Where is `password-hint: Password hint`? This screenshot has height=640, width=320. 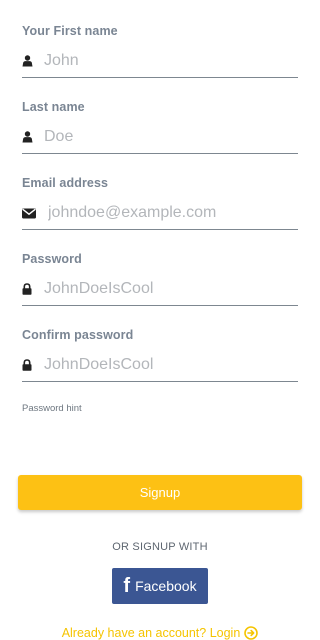 password-hint: Password hint is located at coordinates (52, 408).